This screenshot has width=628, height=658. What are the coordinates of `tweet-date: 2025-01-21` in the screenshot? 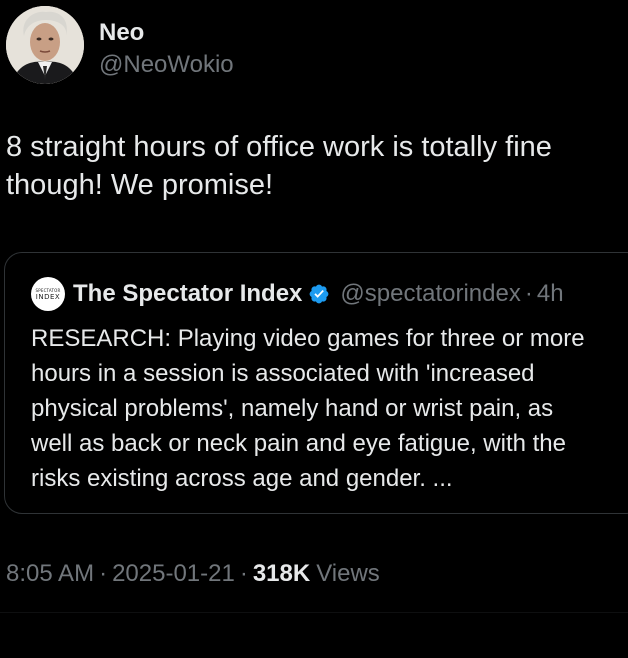 It's located at (173, 574).